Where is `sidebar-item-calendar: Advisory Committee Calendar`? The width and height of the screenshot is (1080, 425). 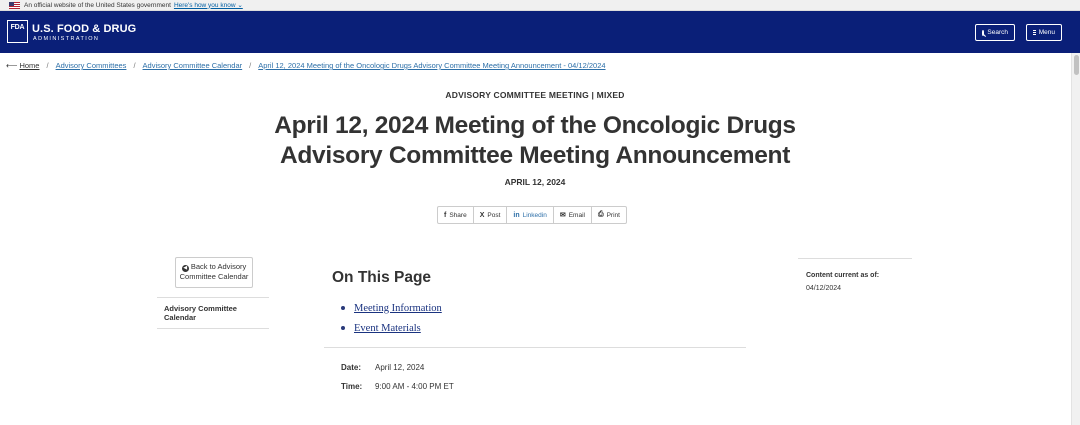 sidebar-item-calendar: Advisory Committee Calendar is located at coordinates (213, 313).